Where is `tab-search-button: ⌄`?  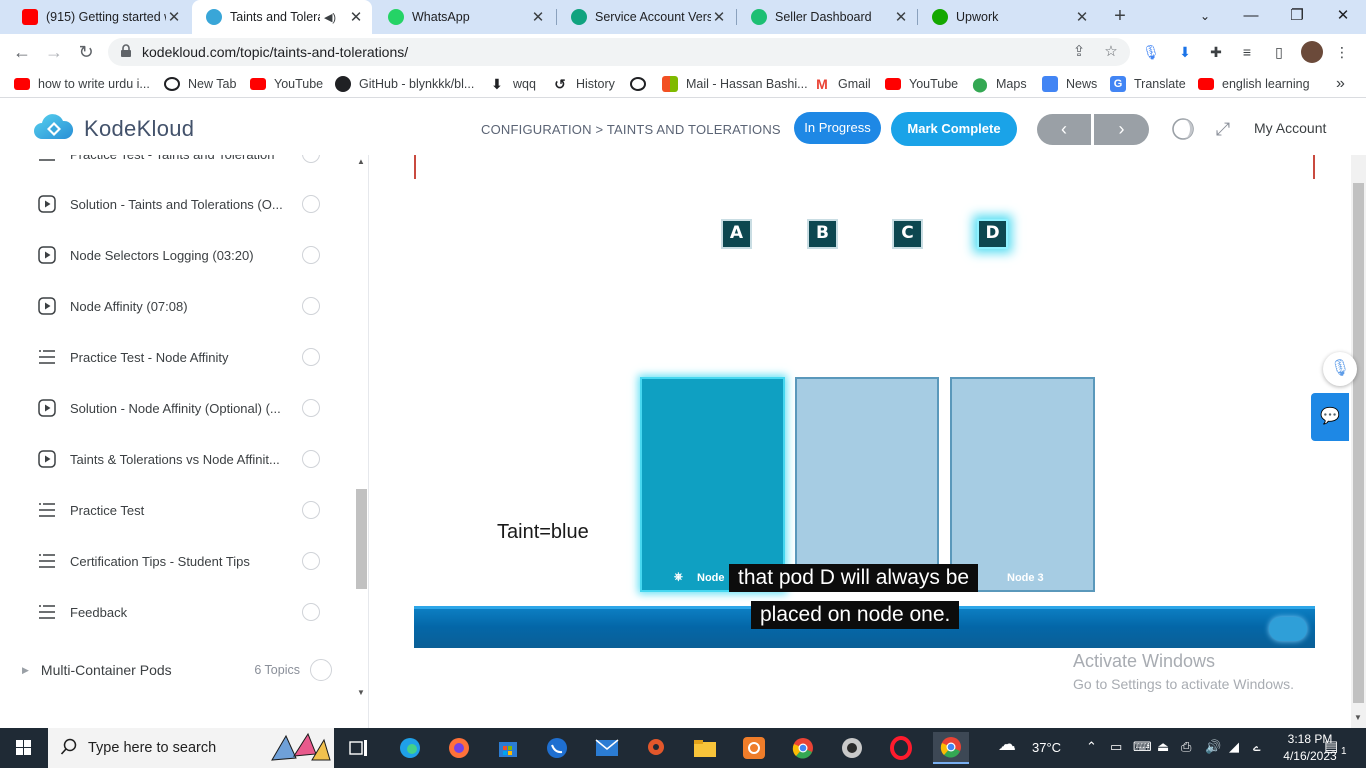 tab-search-button: ⌄ is located at coordinates (1205, 17).